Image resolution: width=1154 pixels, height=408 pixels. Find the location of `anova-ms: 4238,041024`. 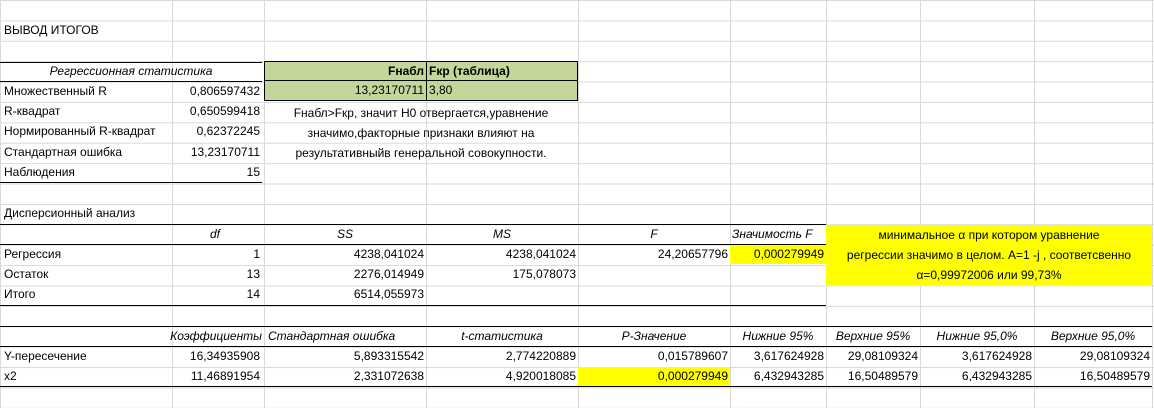

anova-ms: 4238,041024 is located at coordinates (502, 254).